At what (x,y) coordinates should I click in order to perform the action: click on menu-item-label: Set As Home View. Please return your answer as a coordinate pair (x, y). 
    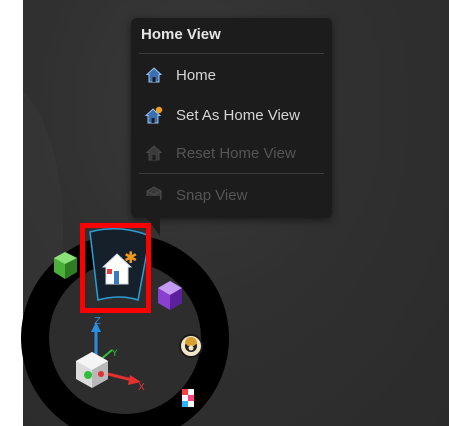
    Looking at the image, I should click on (238, 115).